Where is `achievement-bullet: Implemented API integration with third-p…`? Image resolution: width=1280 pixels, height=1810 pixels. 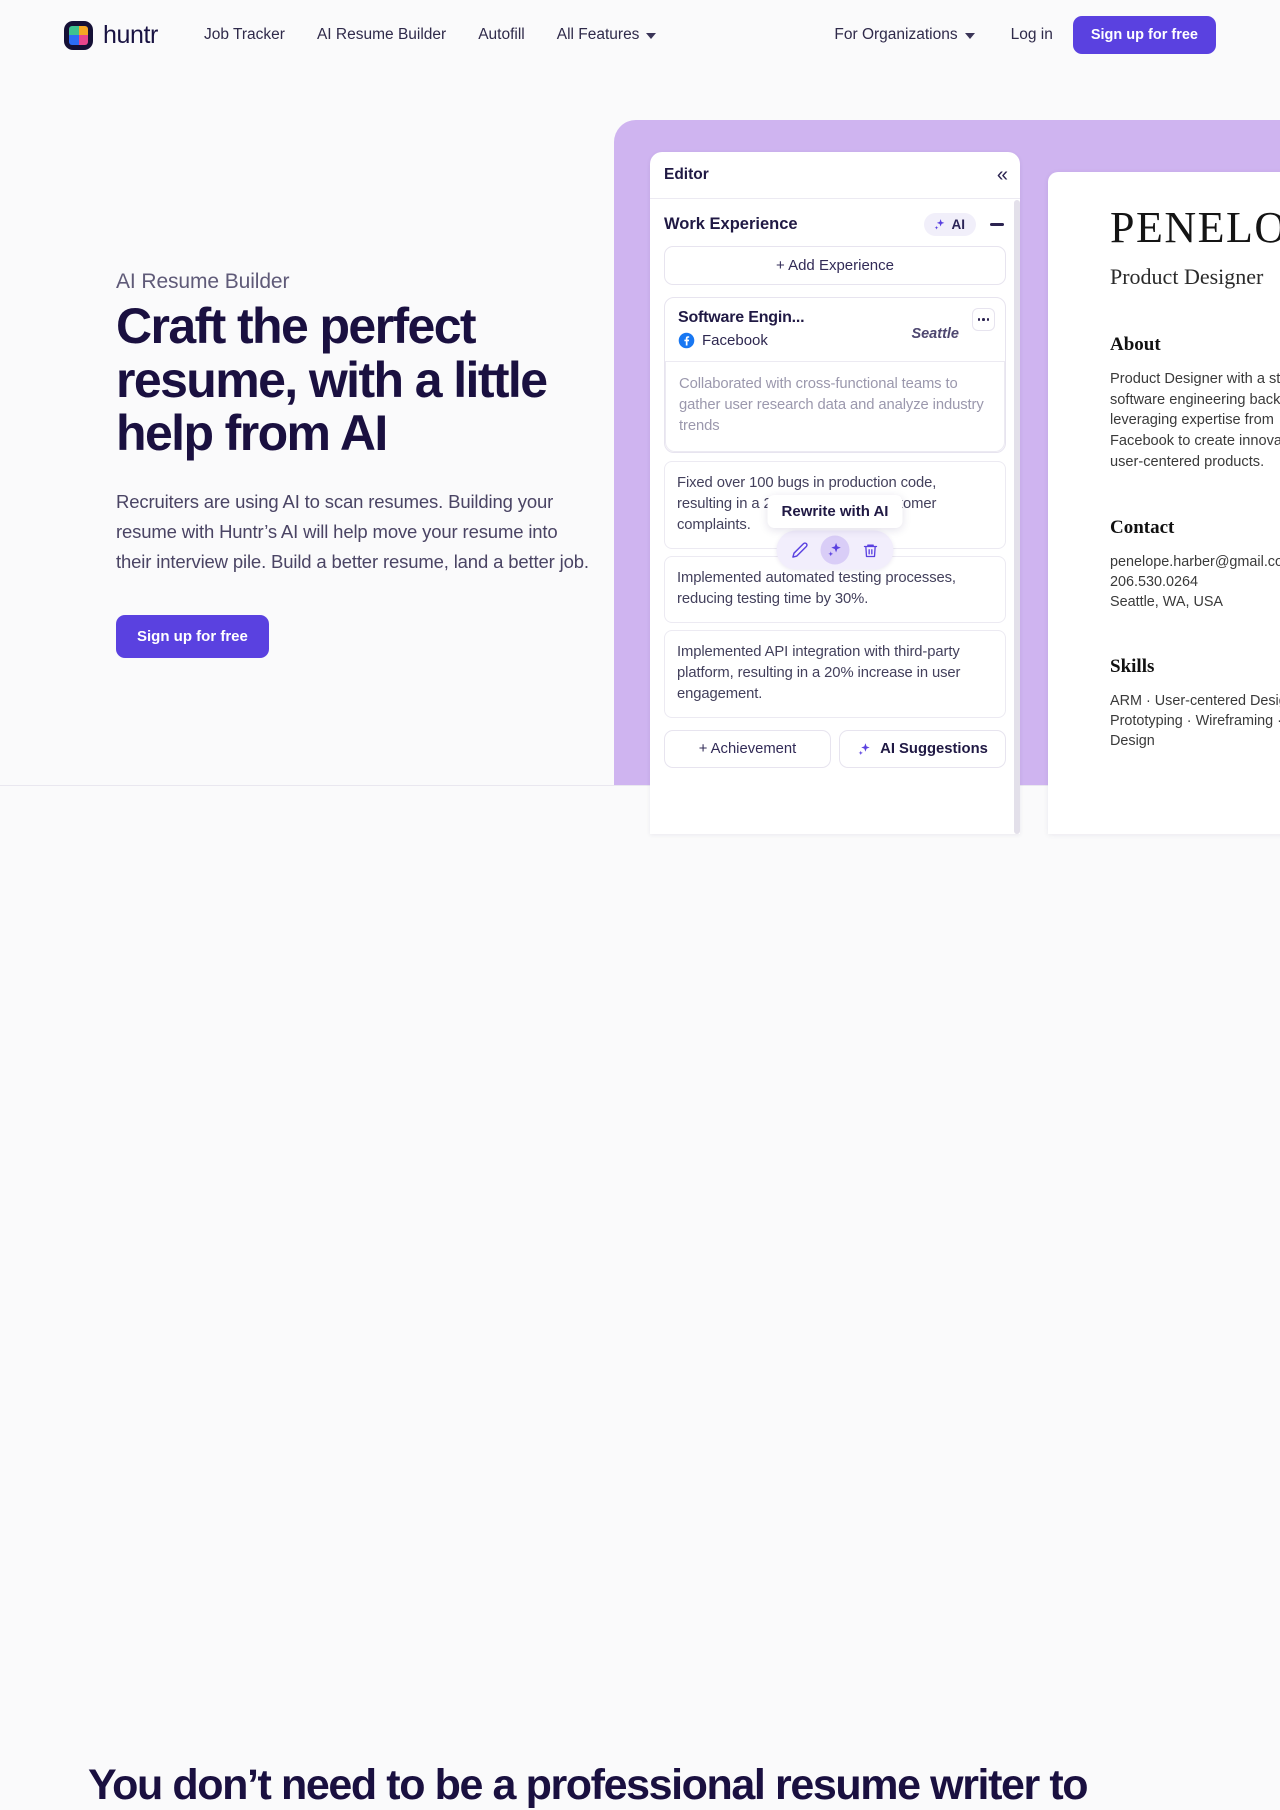
achievement-bullet: Implemented API integration with third-p… is located at coordinates (835, 674).